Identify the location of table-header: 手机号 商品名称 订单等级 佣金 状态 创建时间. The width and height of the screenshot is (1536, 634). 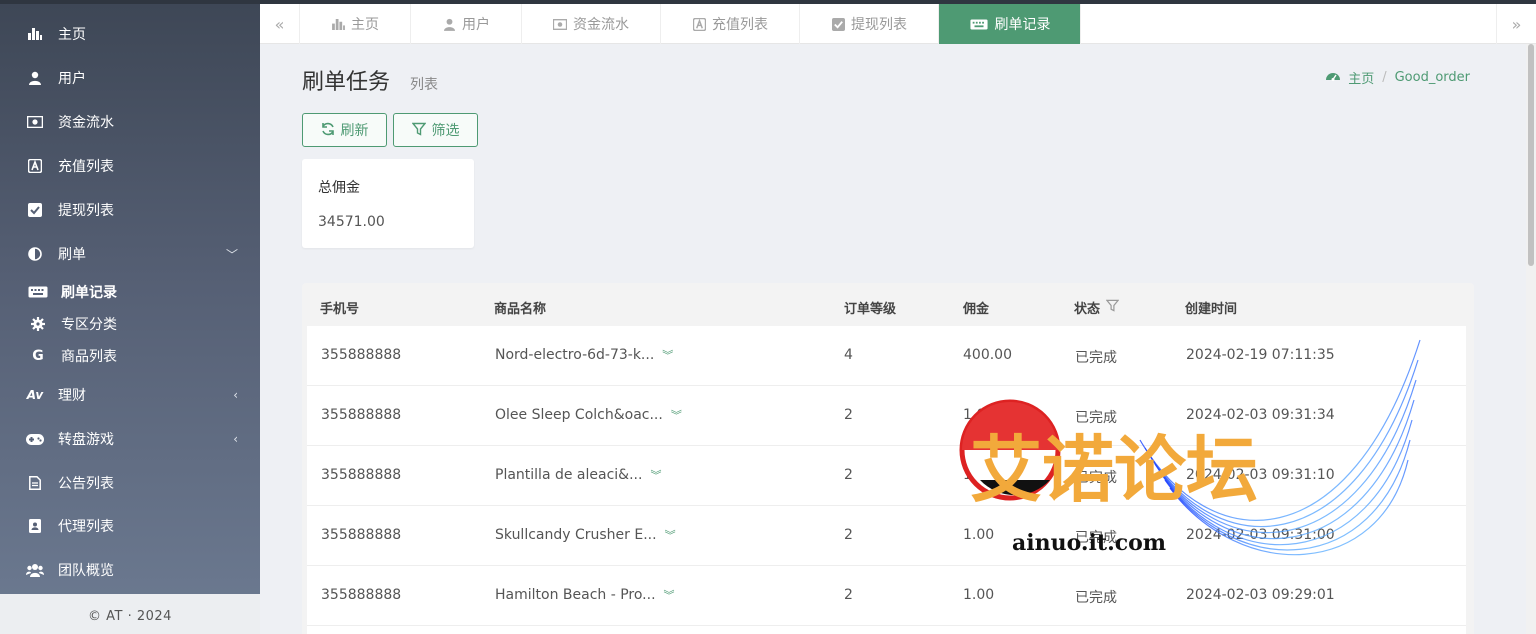
(888, 304).